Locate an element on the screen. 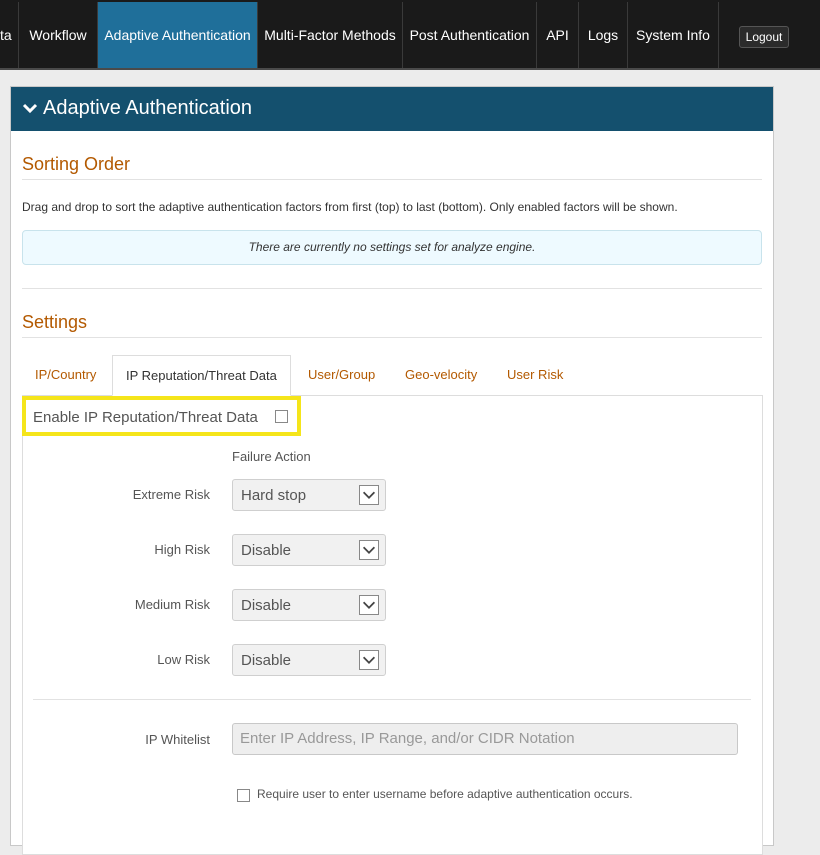  high-risk-label: High Risk is located at coordinates (182, 549).